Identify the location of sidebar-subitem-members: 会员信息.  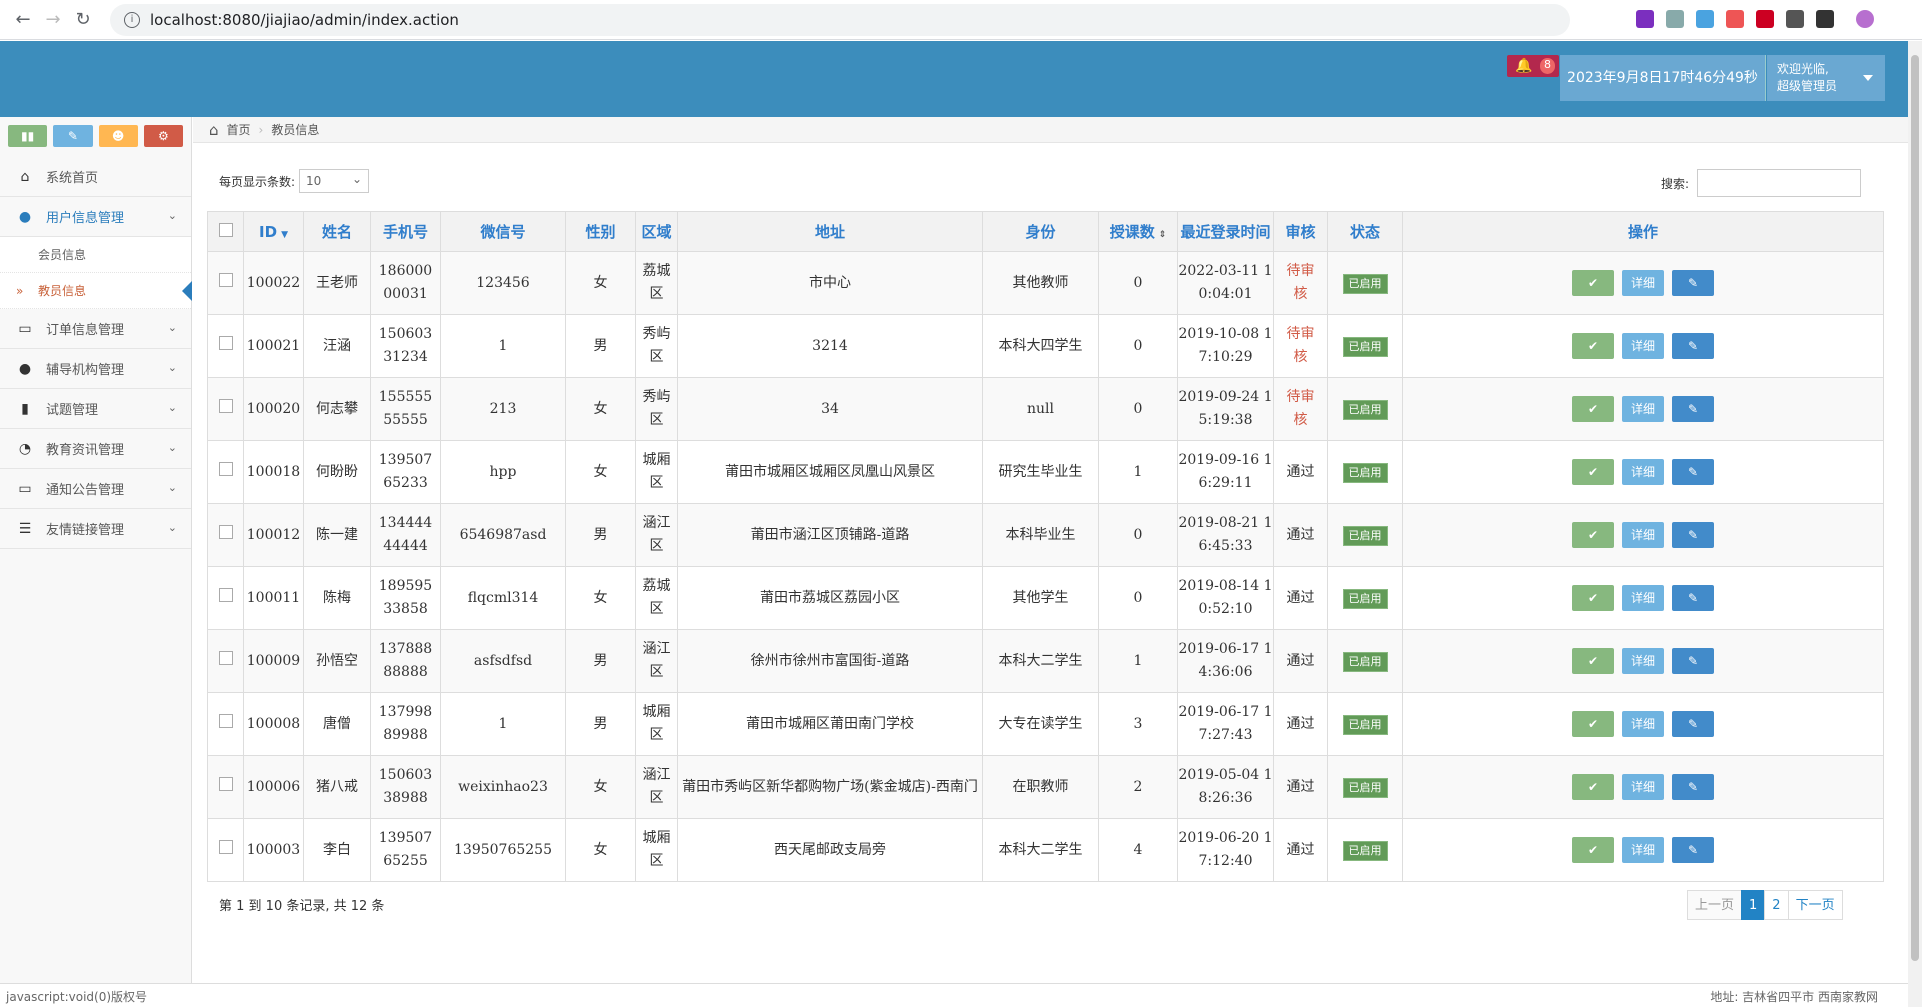
(95, 255).